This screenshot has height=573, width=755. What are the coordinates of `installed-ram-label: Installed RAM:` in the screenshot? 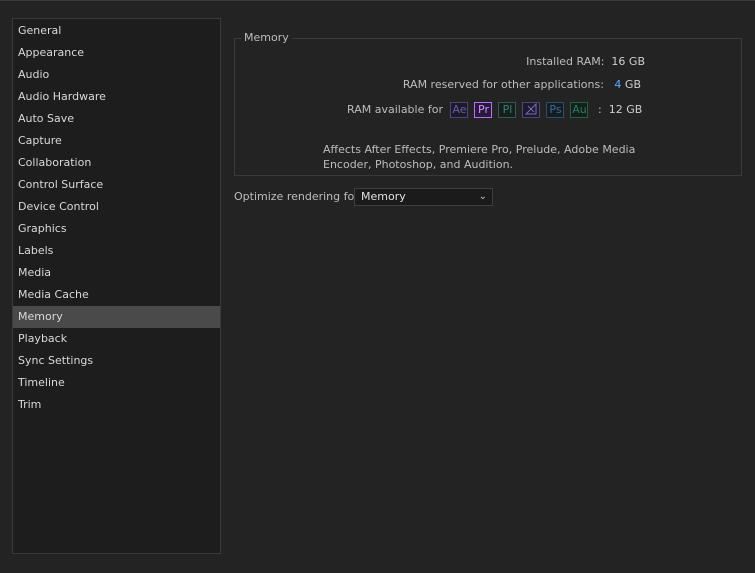 It's located at (565, 61).